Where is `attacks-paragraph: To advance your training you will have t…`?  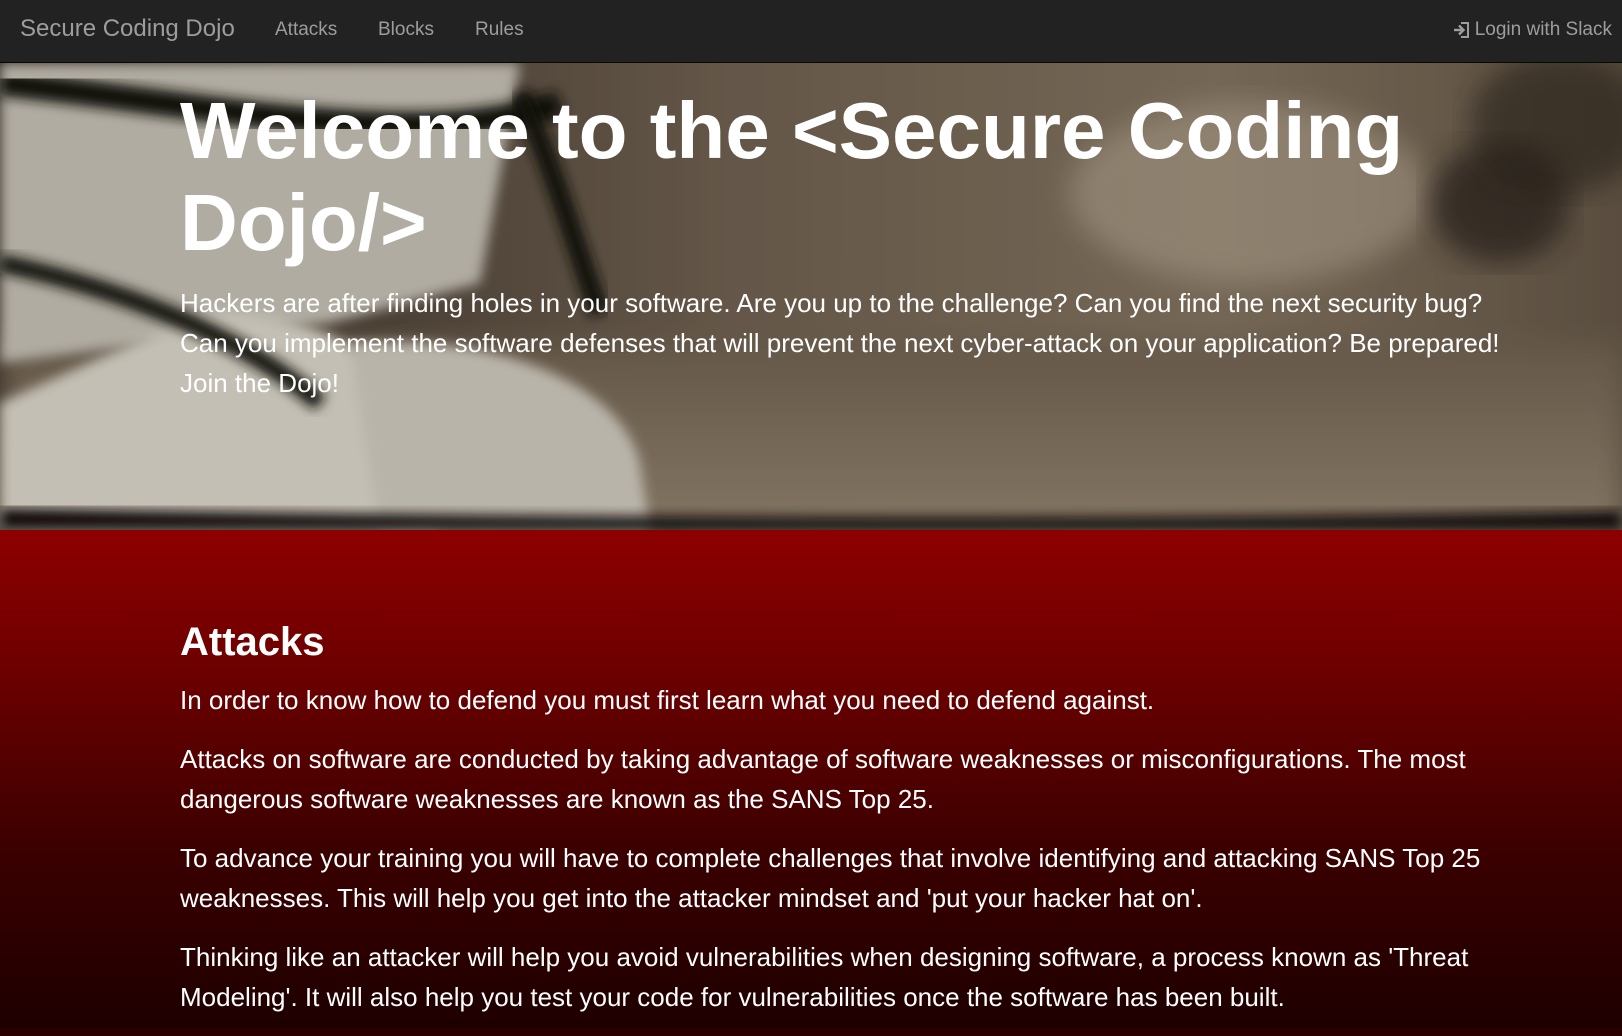 attacks-paragraph: To advance your training you will have t… is located at coordinates (830, 878).